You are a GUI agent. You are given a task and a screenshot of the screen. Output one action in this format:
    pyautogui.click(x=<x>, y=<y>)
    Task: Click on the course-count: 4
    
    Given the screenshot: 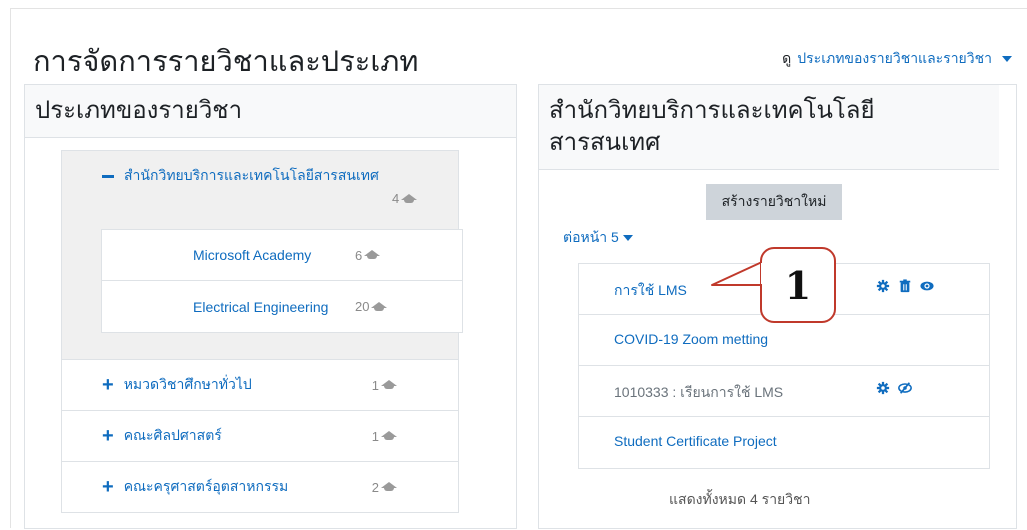 What is the action you would take?
    pyautogui.click(x=405, y=198)
    